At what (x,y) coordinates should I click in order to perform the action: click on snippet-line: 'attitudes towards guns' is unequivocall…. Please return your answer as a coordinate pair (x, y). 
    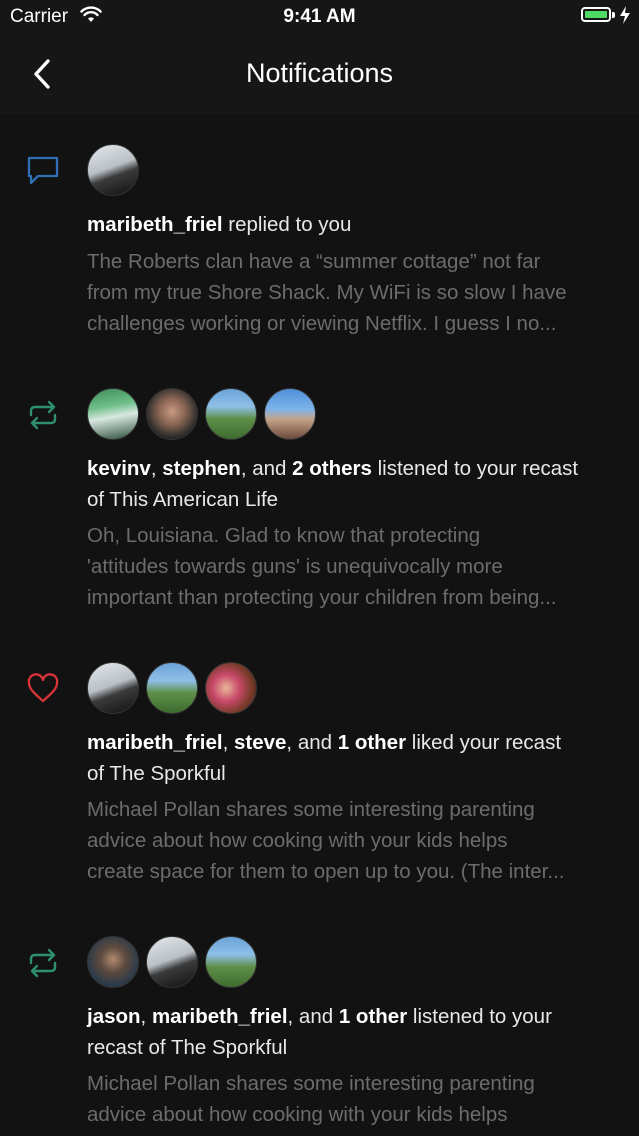
    Looking at the image, I should click on (295, 566).